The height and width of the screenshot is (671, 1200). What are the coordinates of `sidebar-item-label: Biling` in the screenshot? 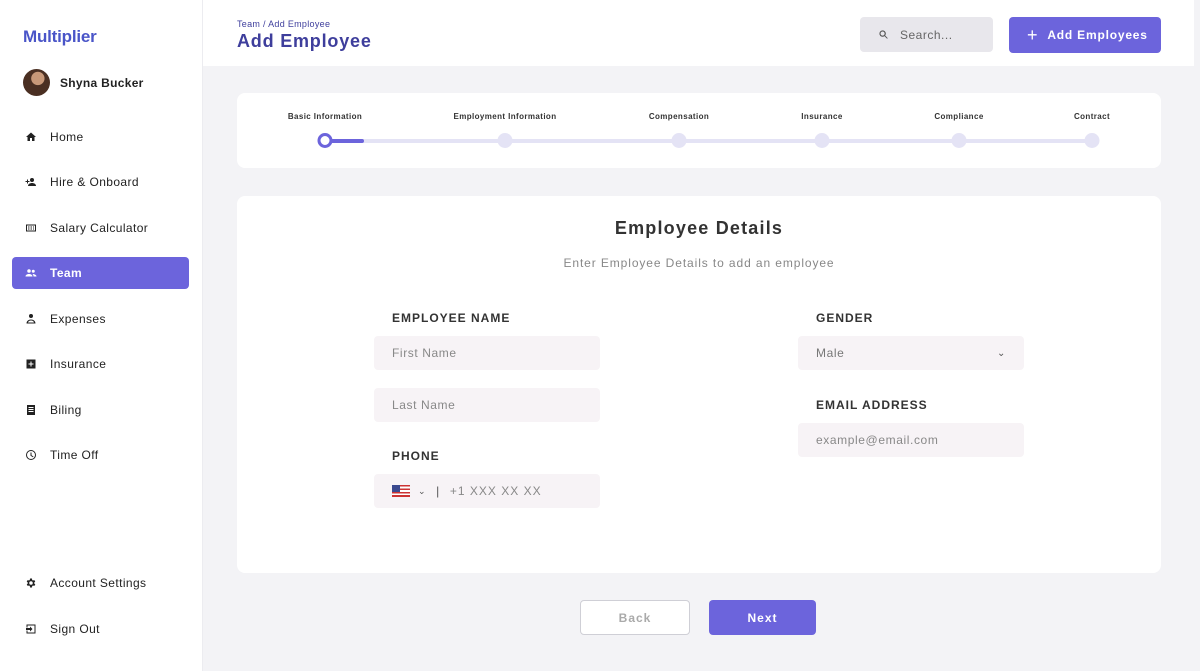 It's located at (66, 410).